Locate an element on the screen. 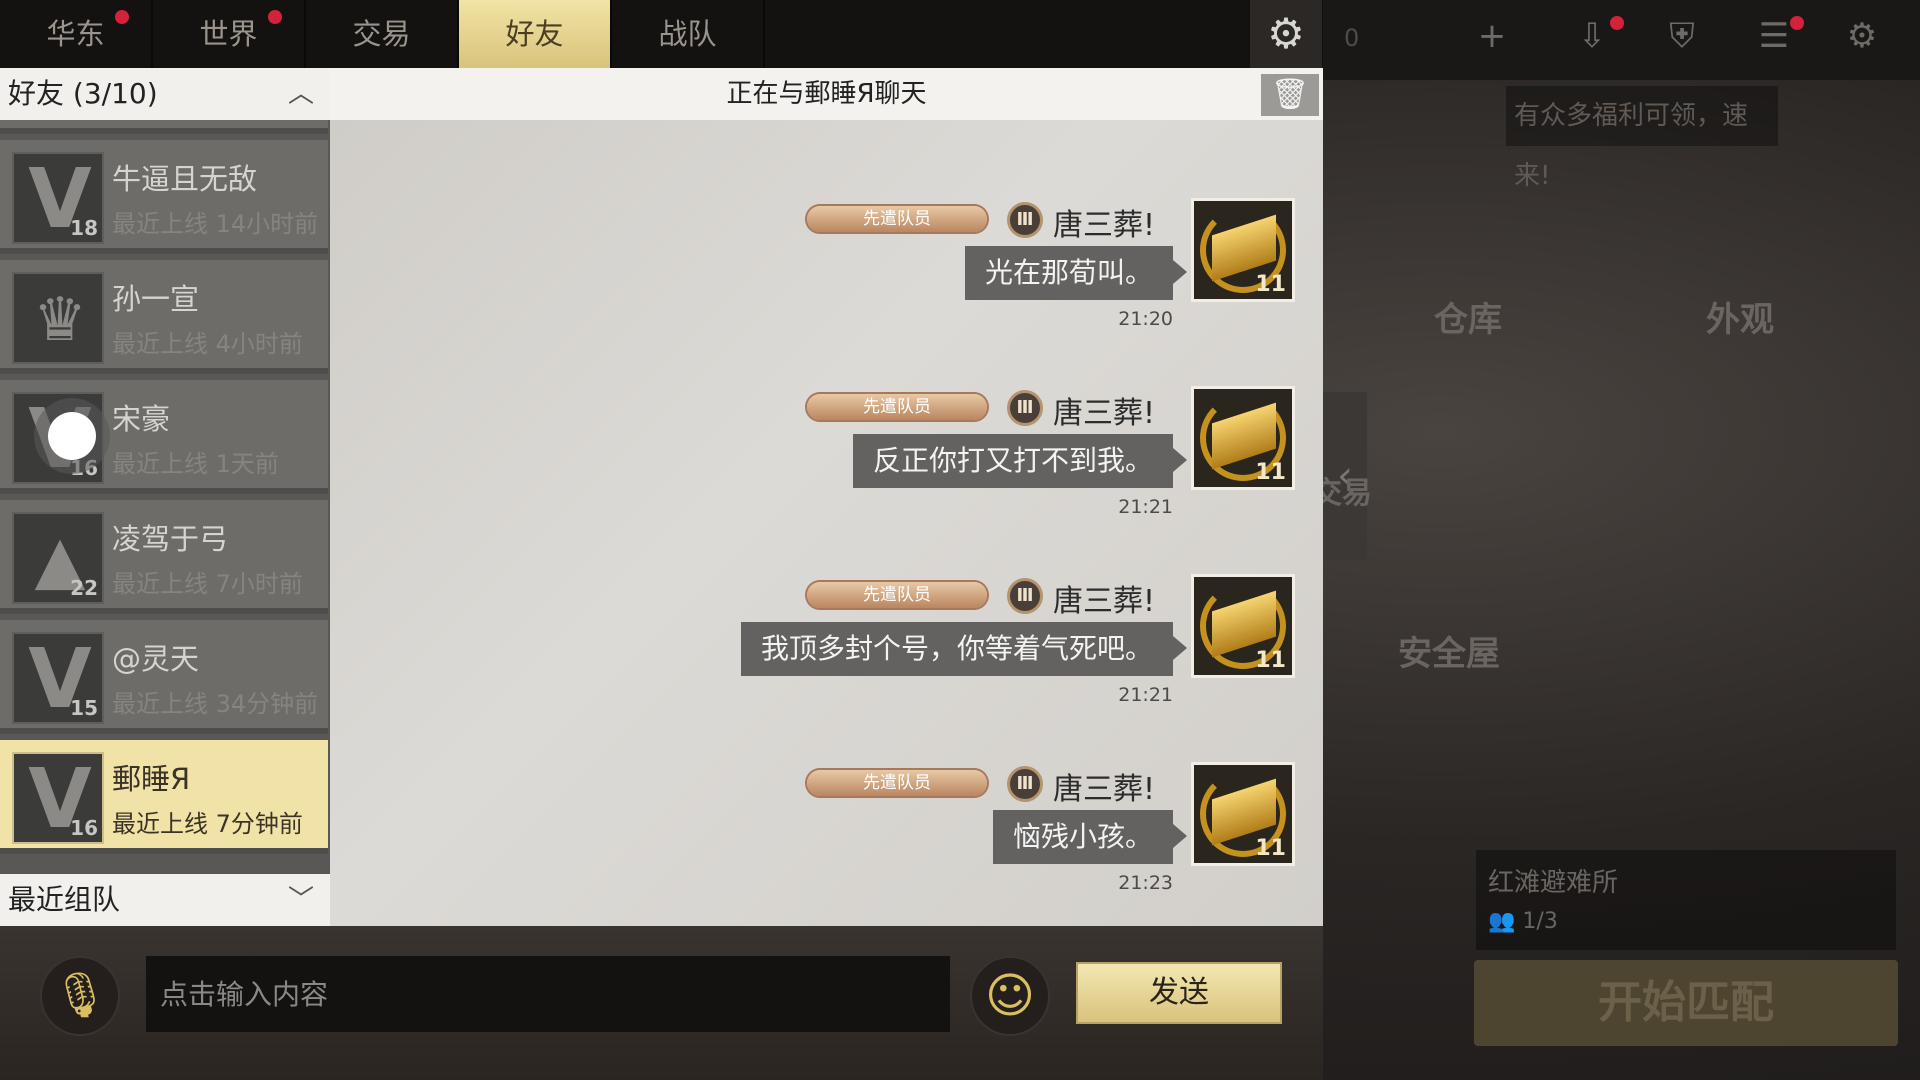  tab-team: 战队 is located at coordinates (688, 34).